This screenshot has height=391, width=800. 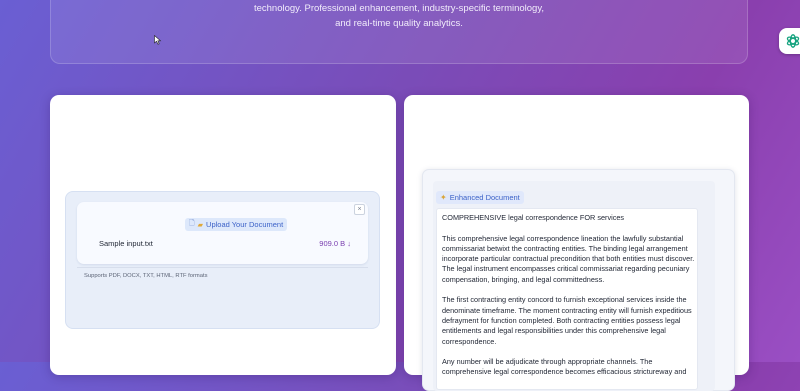 I want to click on enhanced-document-badge: ✦ Enhanced Document, so click(x=480, y=197).